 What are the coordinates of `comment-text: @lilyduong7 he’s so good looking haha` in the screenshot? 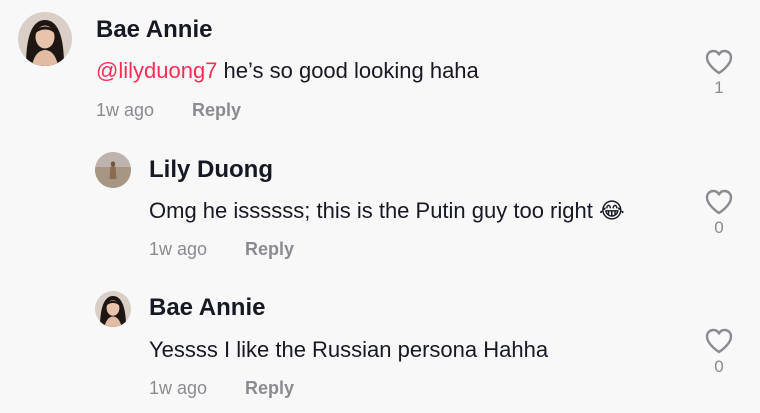 It's located at (287, 71).